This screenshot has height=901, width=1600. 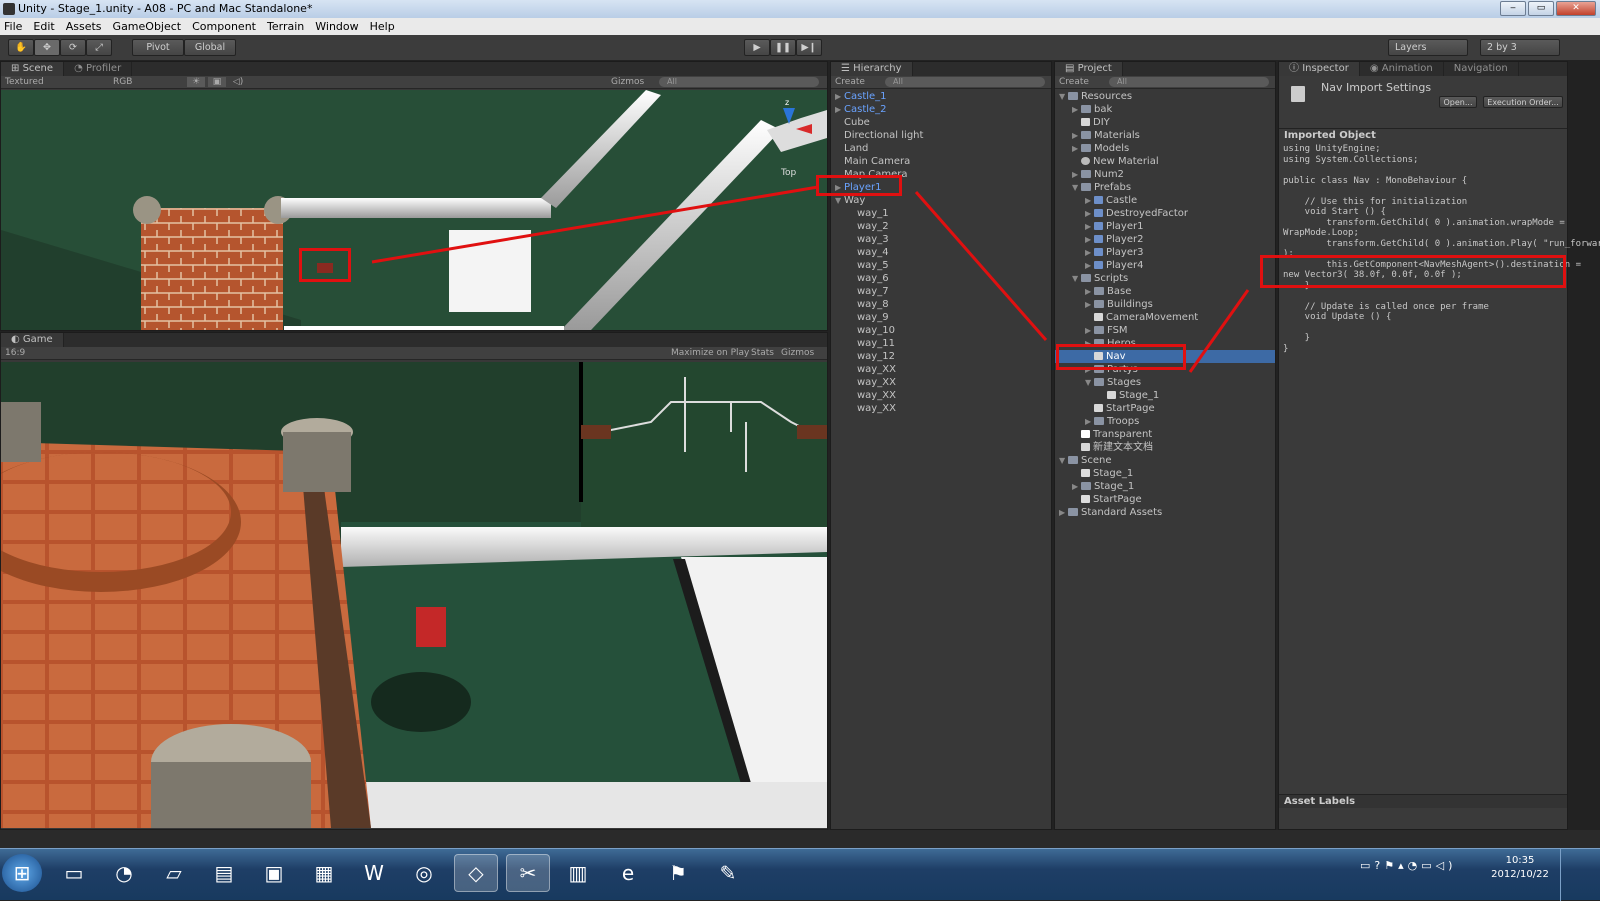 What do you see at coordinates (1481, 69) in the screenshot?
I see `tab-navigation: Navigation` at bounding box center [1481, 69].